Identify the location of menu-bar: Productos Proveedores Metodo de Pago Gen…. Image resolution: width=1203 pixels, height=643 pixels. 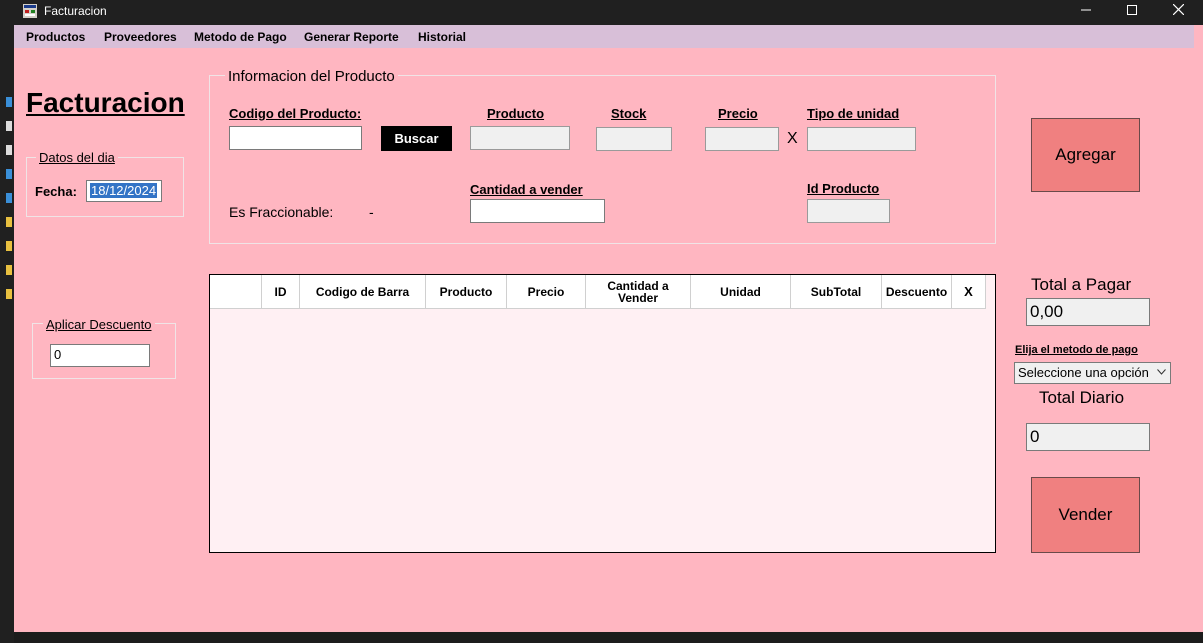
(604, 36).